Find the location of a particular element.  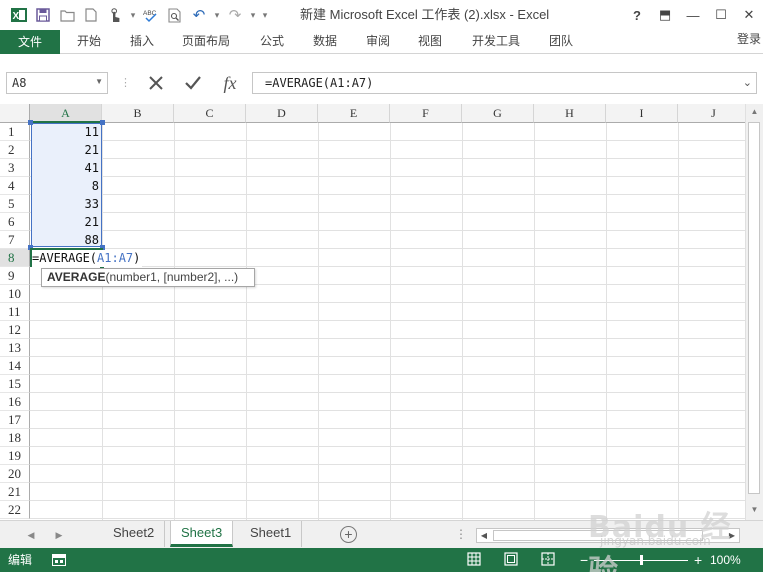

column-header-b: B is located at coordinates (138, 113).